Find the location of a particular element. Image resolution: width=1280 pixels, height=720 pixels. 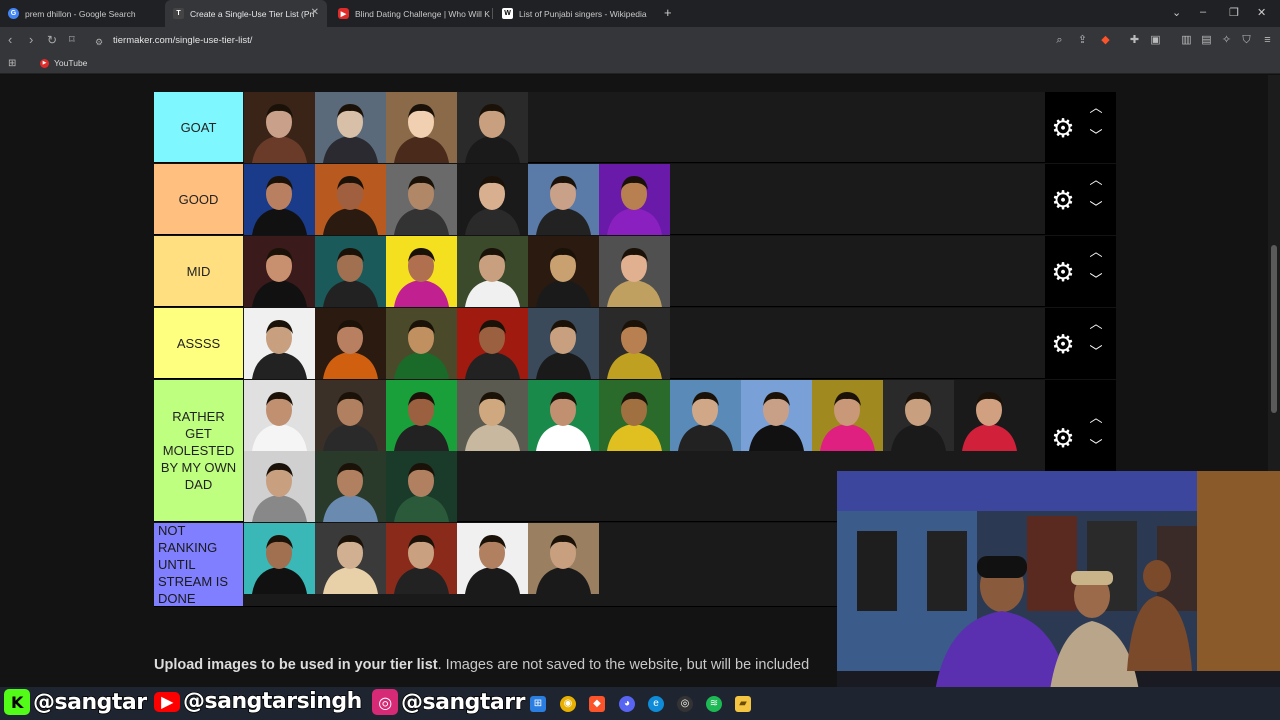

scrollbar-thumb is located at coordinates (1274, 329).